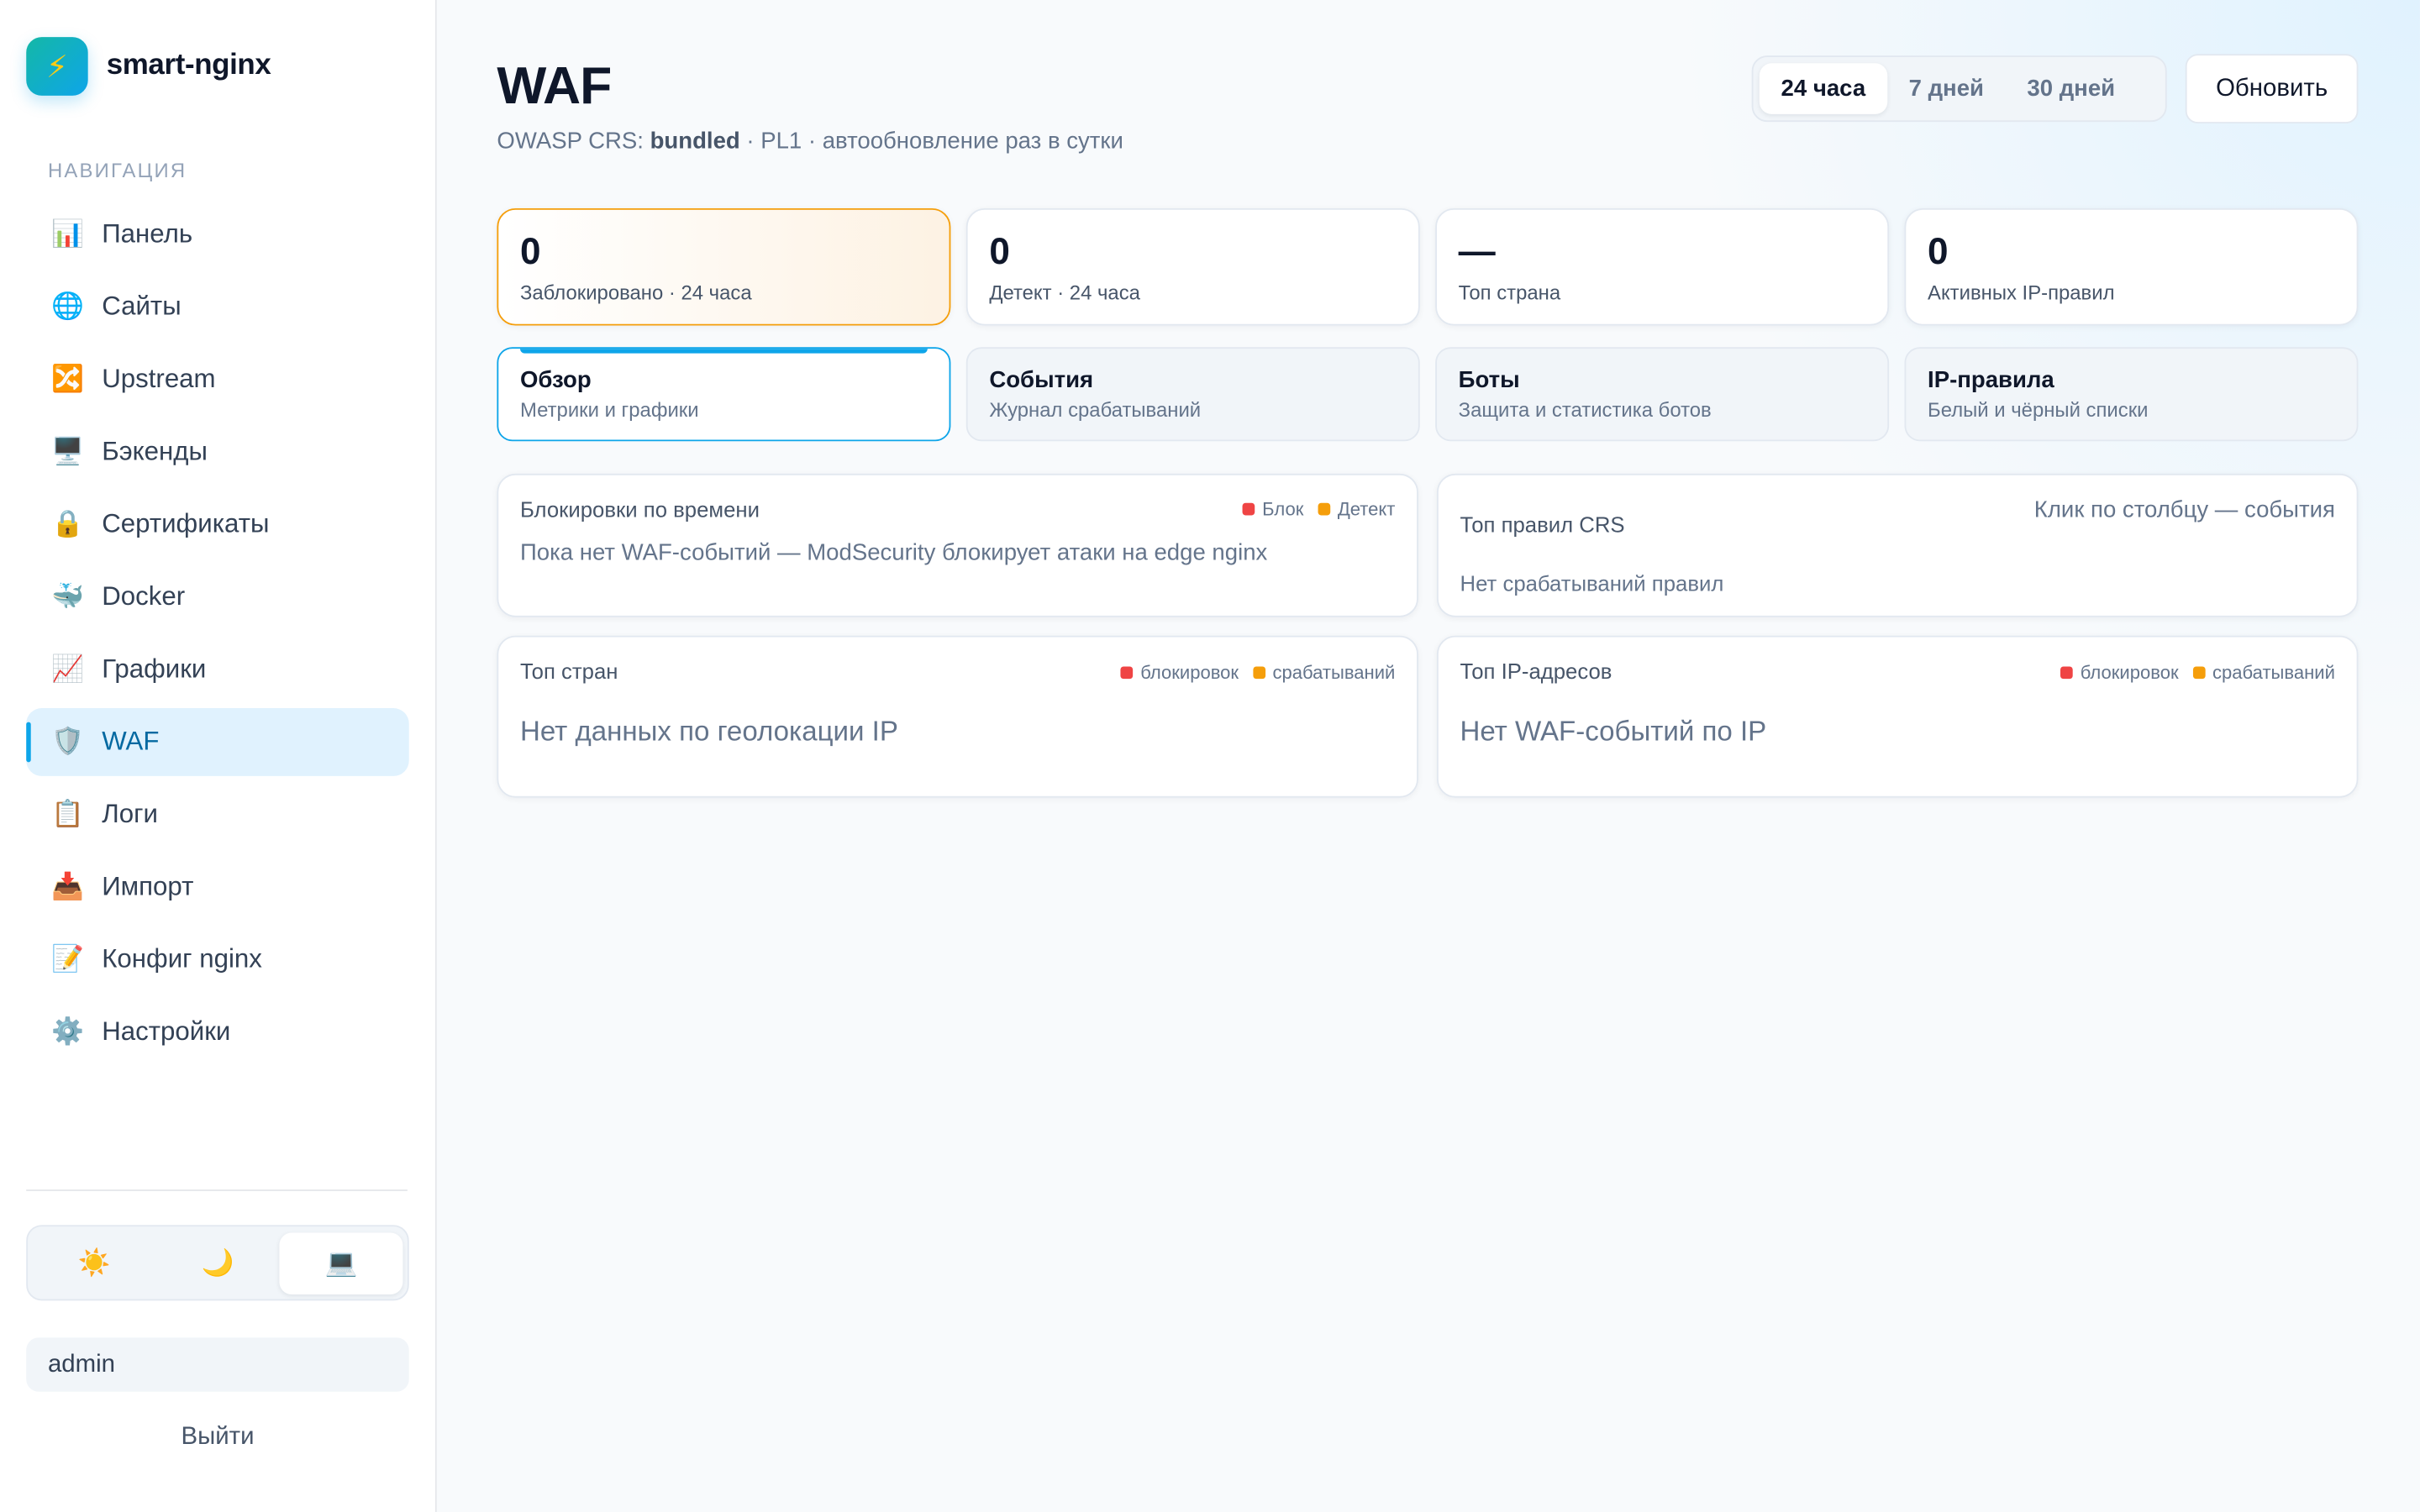  Describe the element at coordinates (609, 409) in the screenshot. I see `tab-description: Метрики и графики` at that location.